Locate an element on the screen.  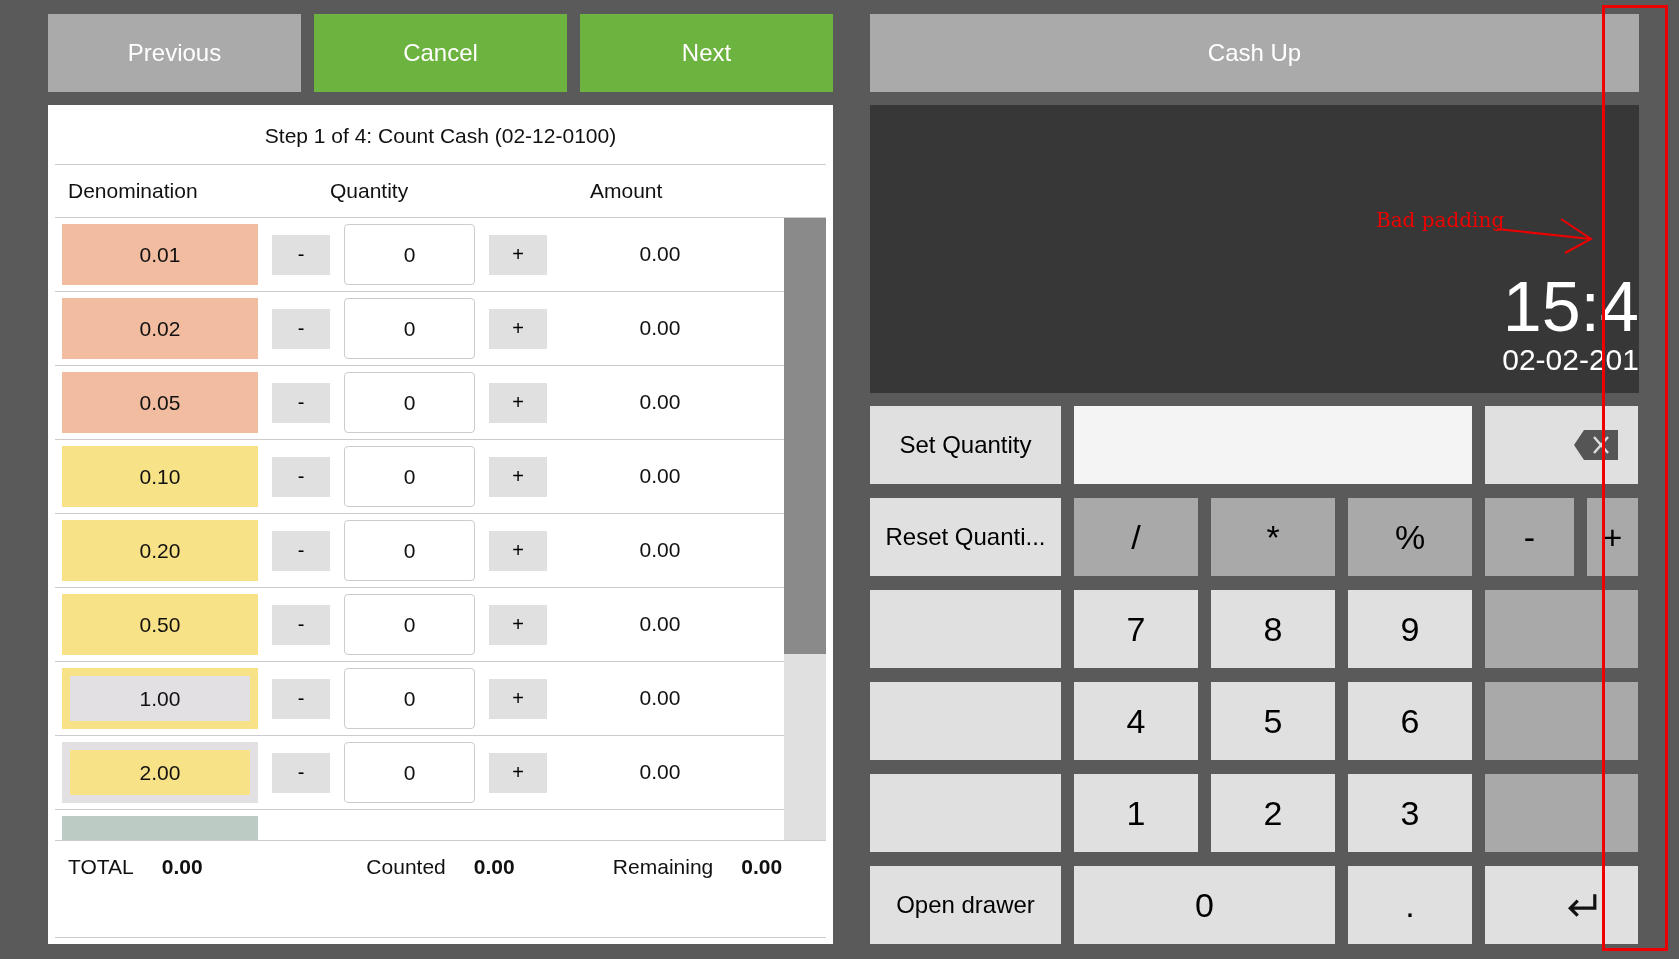
cash-up-title: Cash Up is located at coordinates (1254, 53).